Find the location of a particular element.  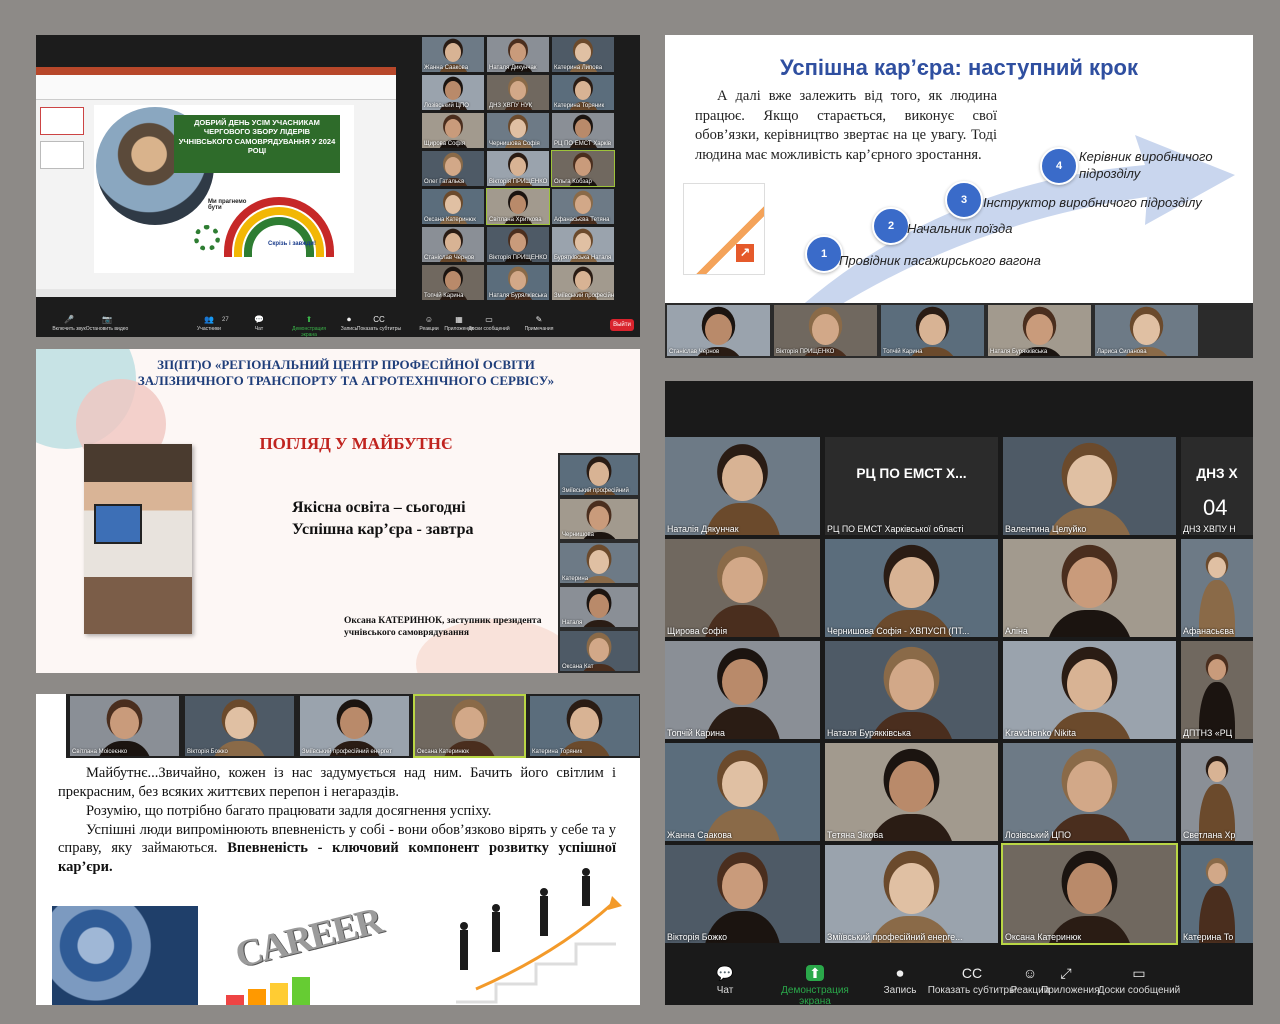

participant-tile: Kravchenko Nikita is located at coordinates (1089, 690).